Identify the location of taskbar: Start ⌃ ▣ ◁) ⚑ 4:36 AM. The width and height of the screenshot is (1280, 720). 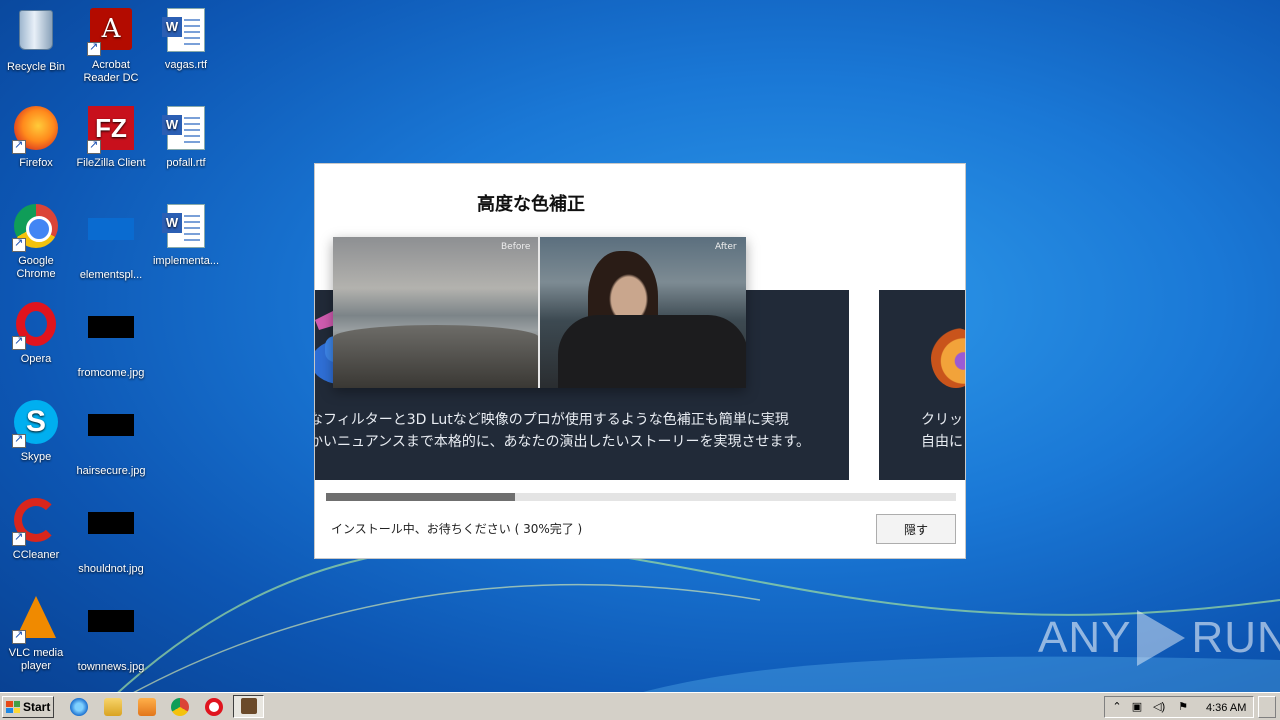
(640, 706).